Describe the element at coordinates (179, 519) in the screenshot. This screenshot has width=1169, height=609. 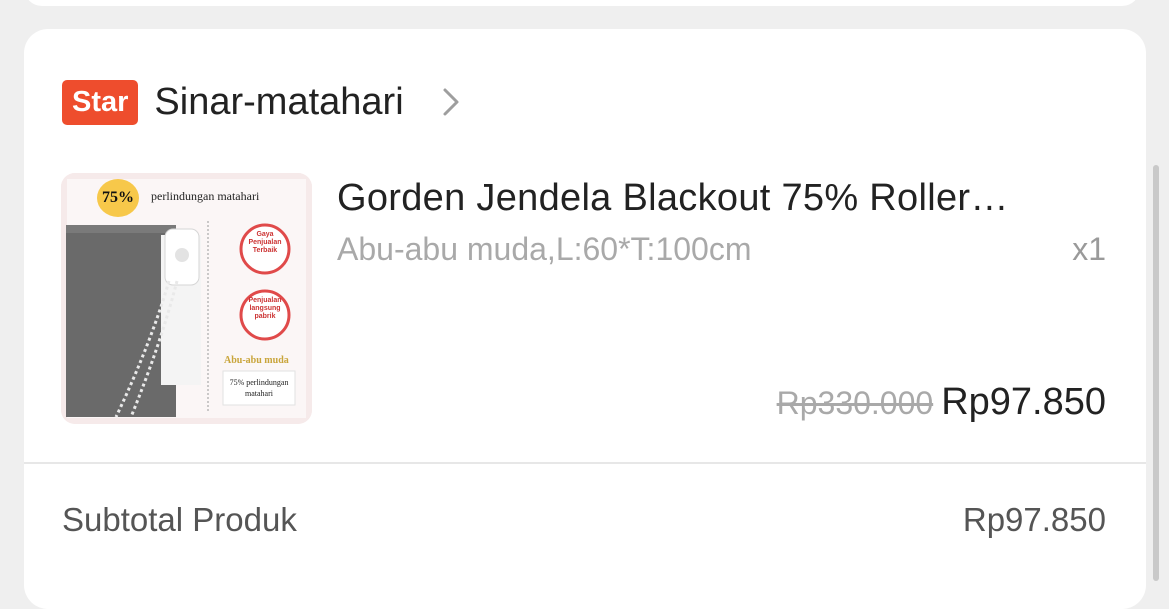
I see `subtotal-label: Subtotal Produk` at that location.